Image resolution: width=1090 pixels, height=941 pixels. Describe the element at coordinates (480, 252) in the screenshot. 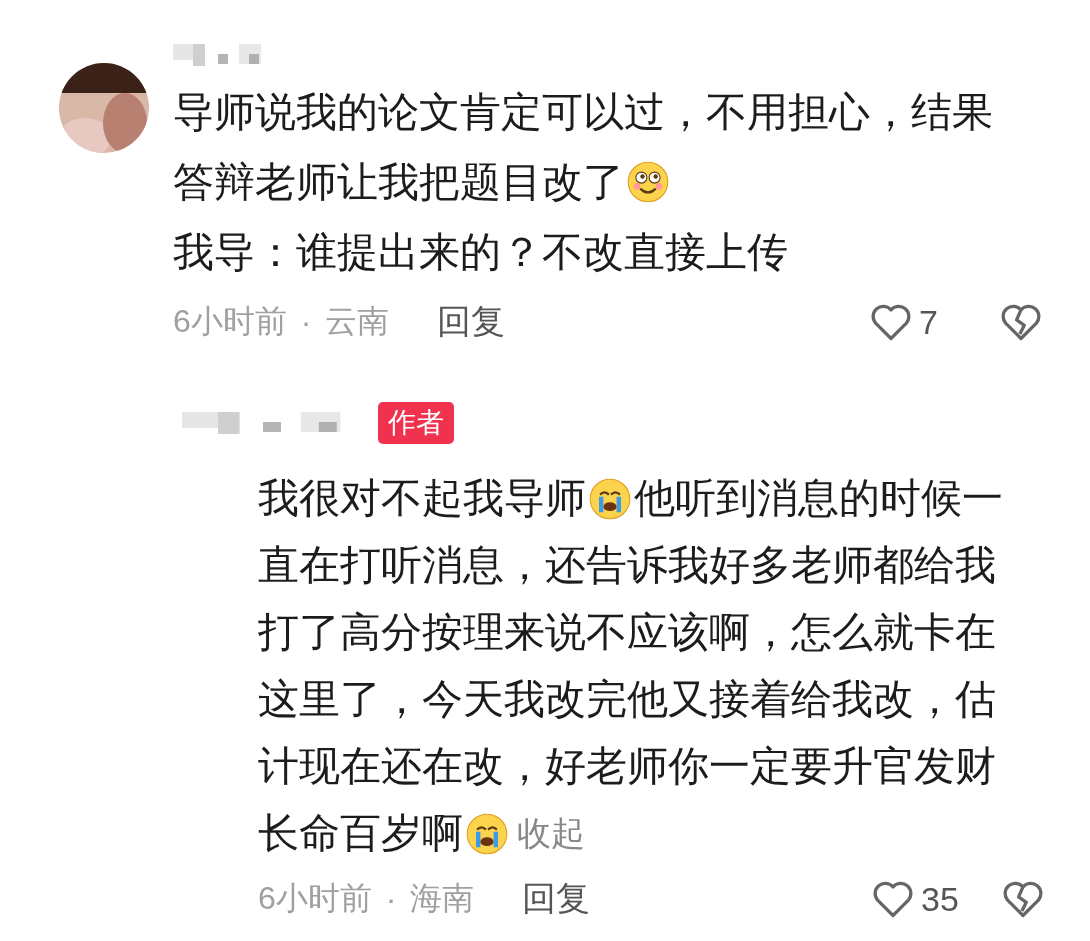

I see `comment-text: 我导：谁提出来的？不改直接上传` at that location.